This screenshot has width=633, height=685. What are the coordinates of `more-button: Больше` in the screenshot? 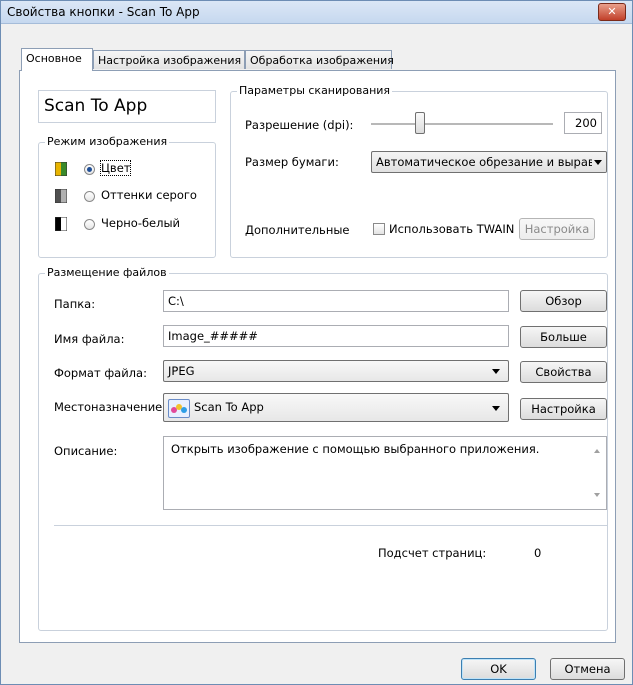 It's located at (563, 337).